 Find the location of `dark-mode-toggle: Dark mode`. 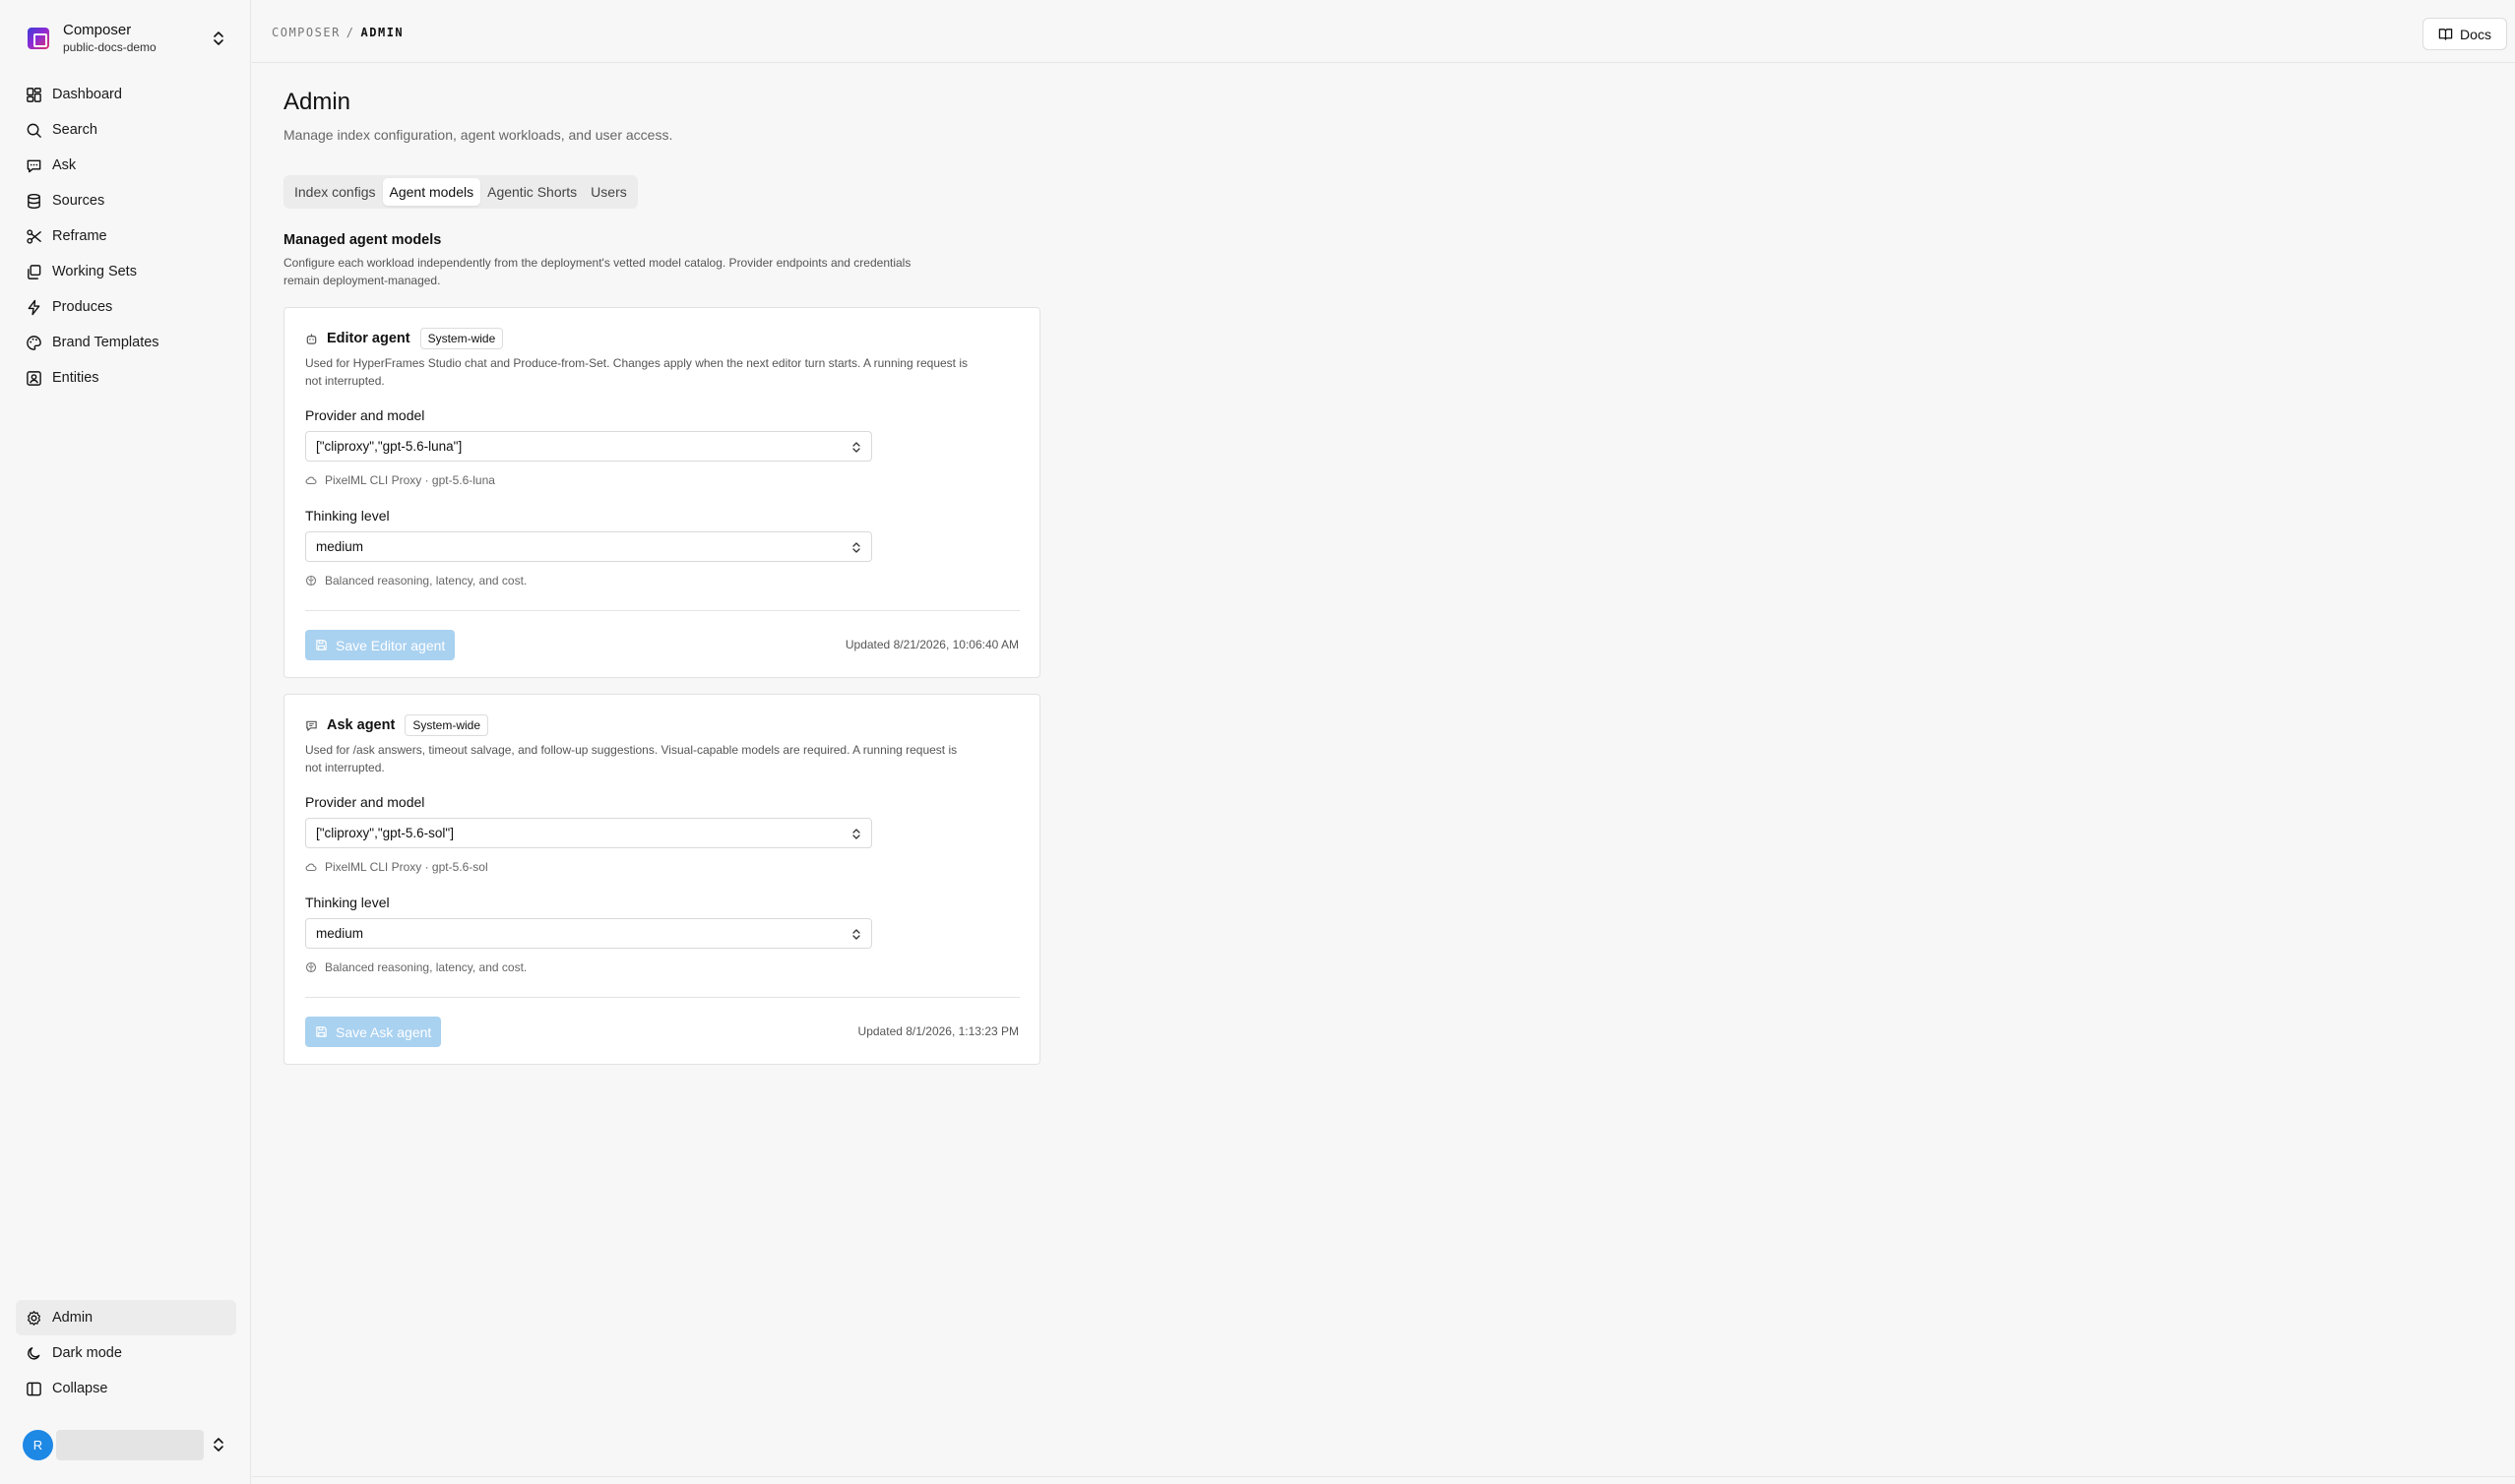

dark-mode-toggle: Dark mode is located at coordinates (126, 1353).